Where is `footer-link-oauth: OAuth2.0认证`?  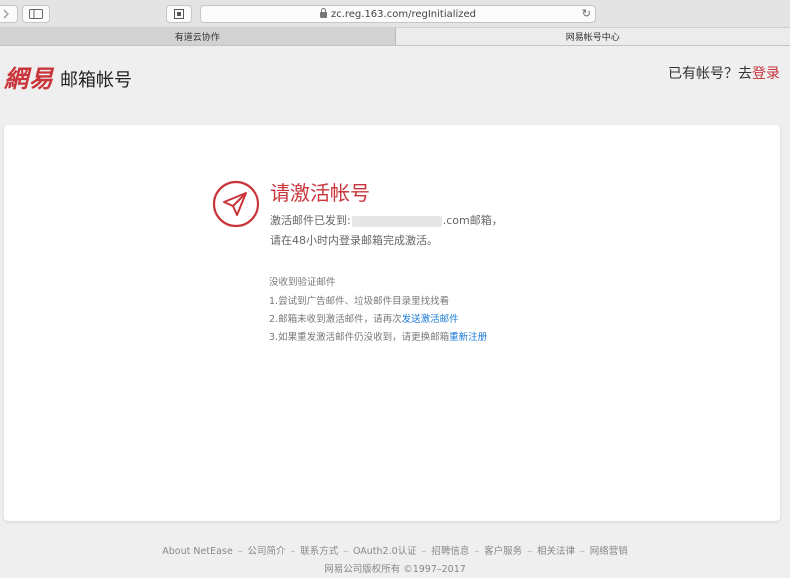 footer-link-oauth: OAuth2.0认证 is located at coordinates (385, 551).